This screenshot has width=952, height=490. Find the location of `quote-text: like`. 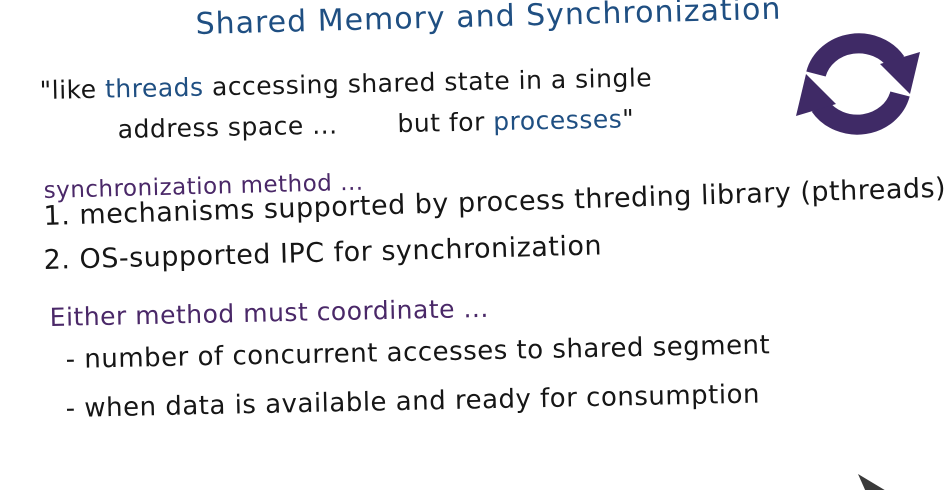

quote-text: like is located at coordinates (78, 89).